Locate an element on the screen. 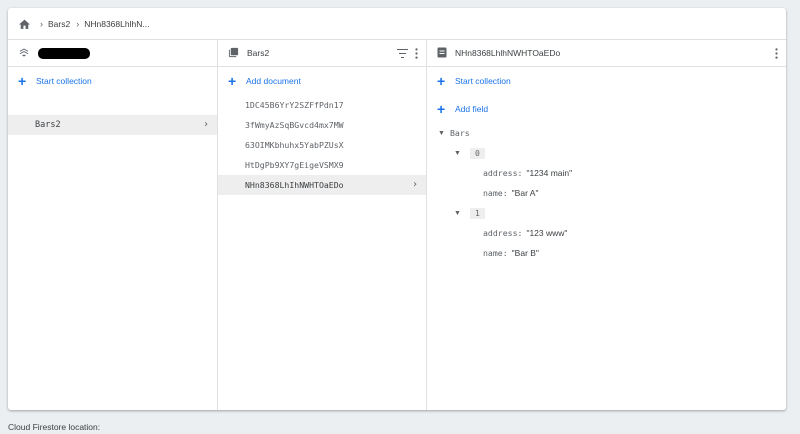  collection-icon is located at coordinates (233, 53).